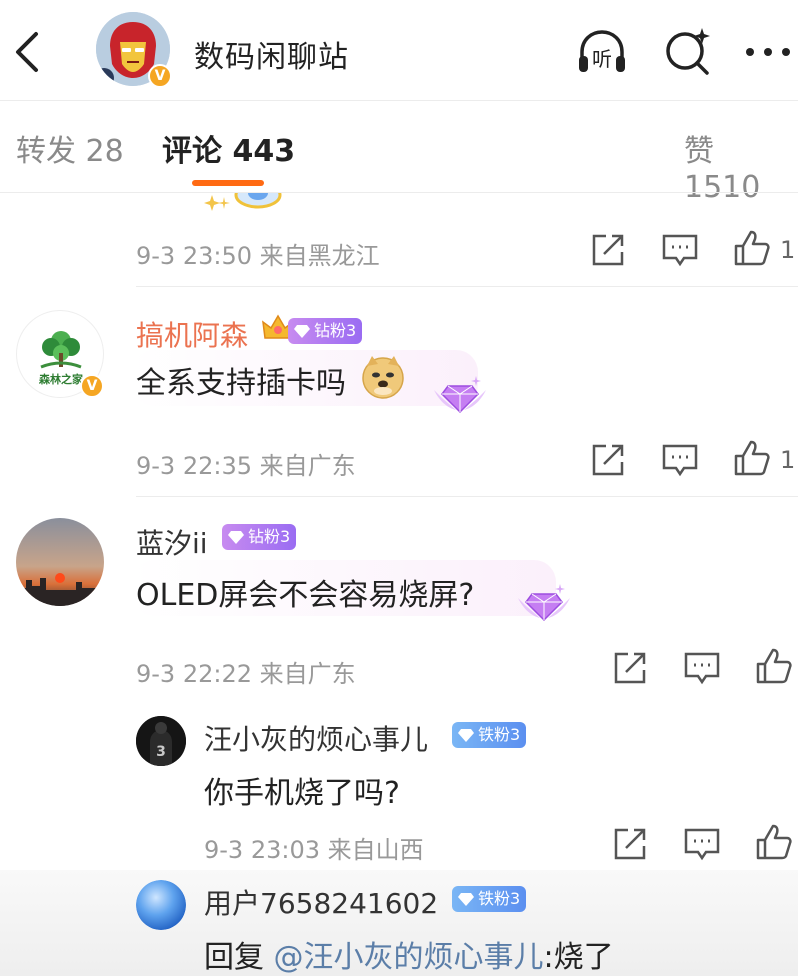 The height and width of the screenshot is (976, 798). Describe the element at coordinates (399, 152) in the screenshot. I see `tab-bar: 转发 28 评论 443 赞 1510` at that location.